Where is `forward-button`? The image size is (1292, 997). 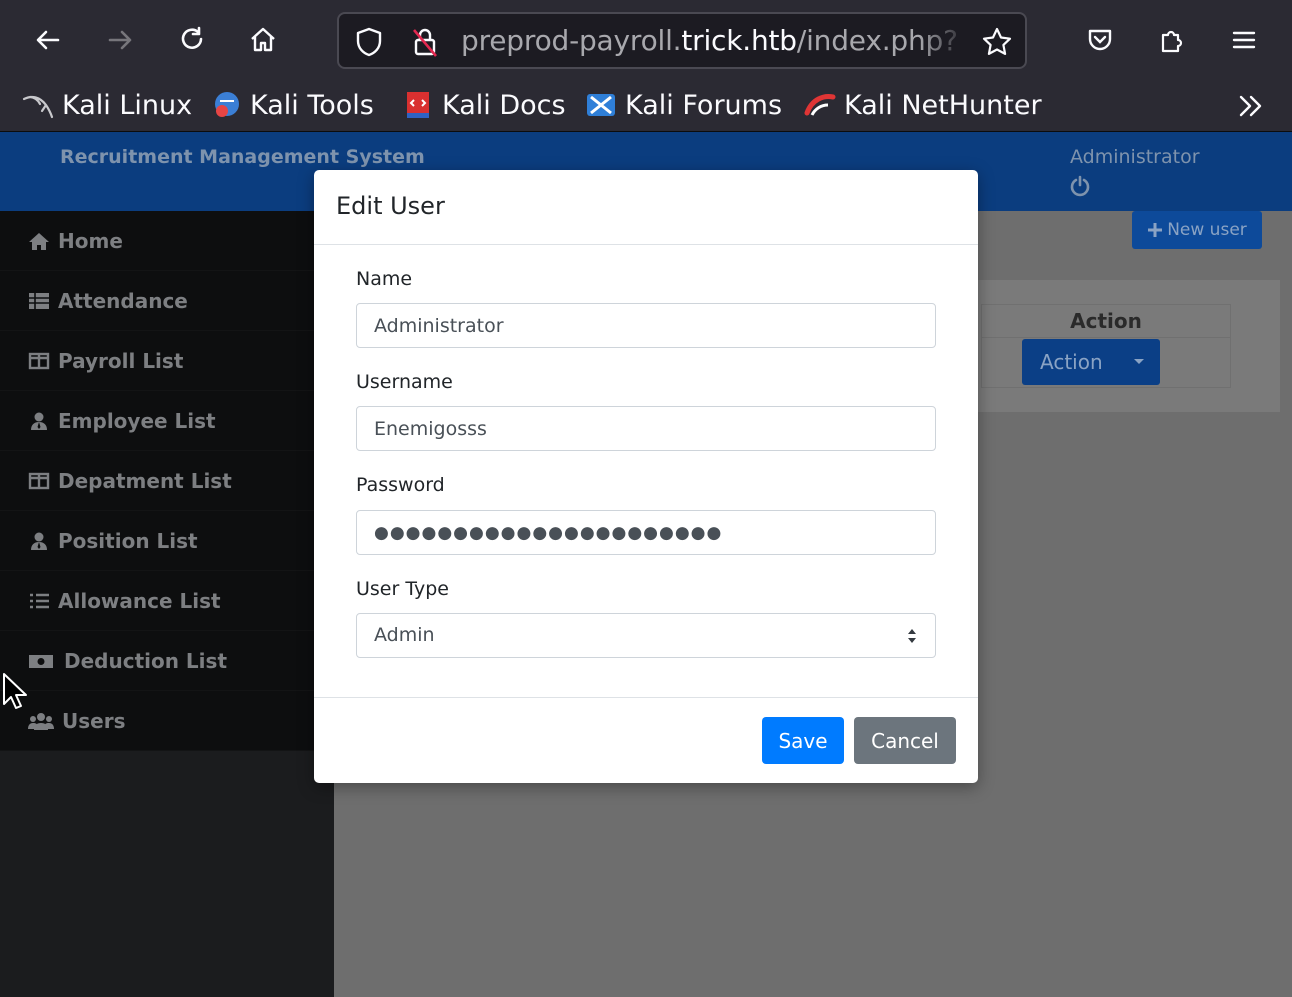
forward-button is located at coordinates (120, 40).